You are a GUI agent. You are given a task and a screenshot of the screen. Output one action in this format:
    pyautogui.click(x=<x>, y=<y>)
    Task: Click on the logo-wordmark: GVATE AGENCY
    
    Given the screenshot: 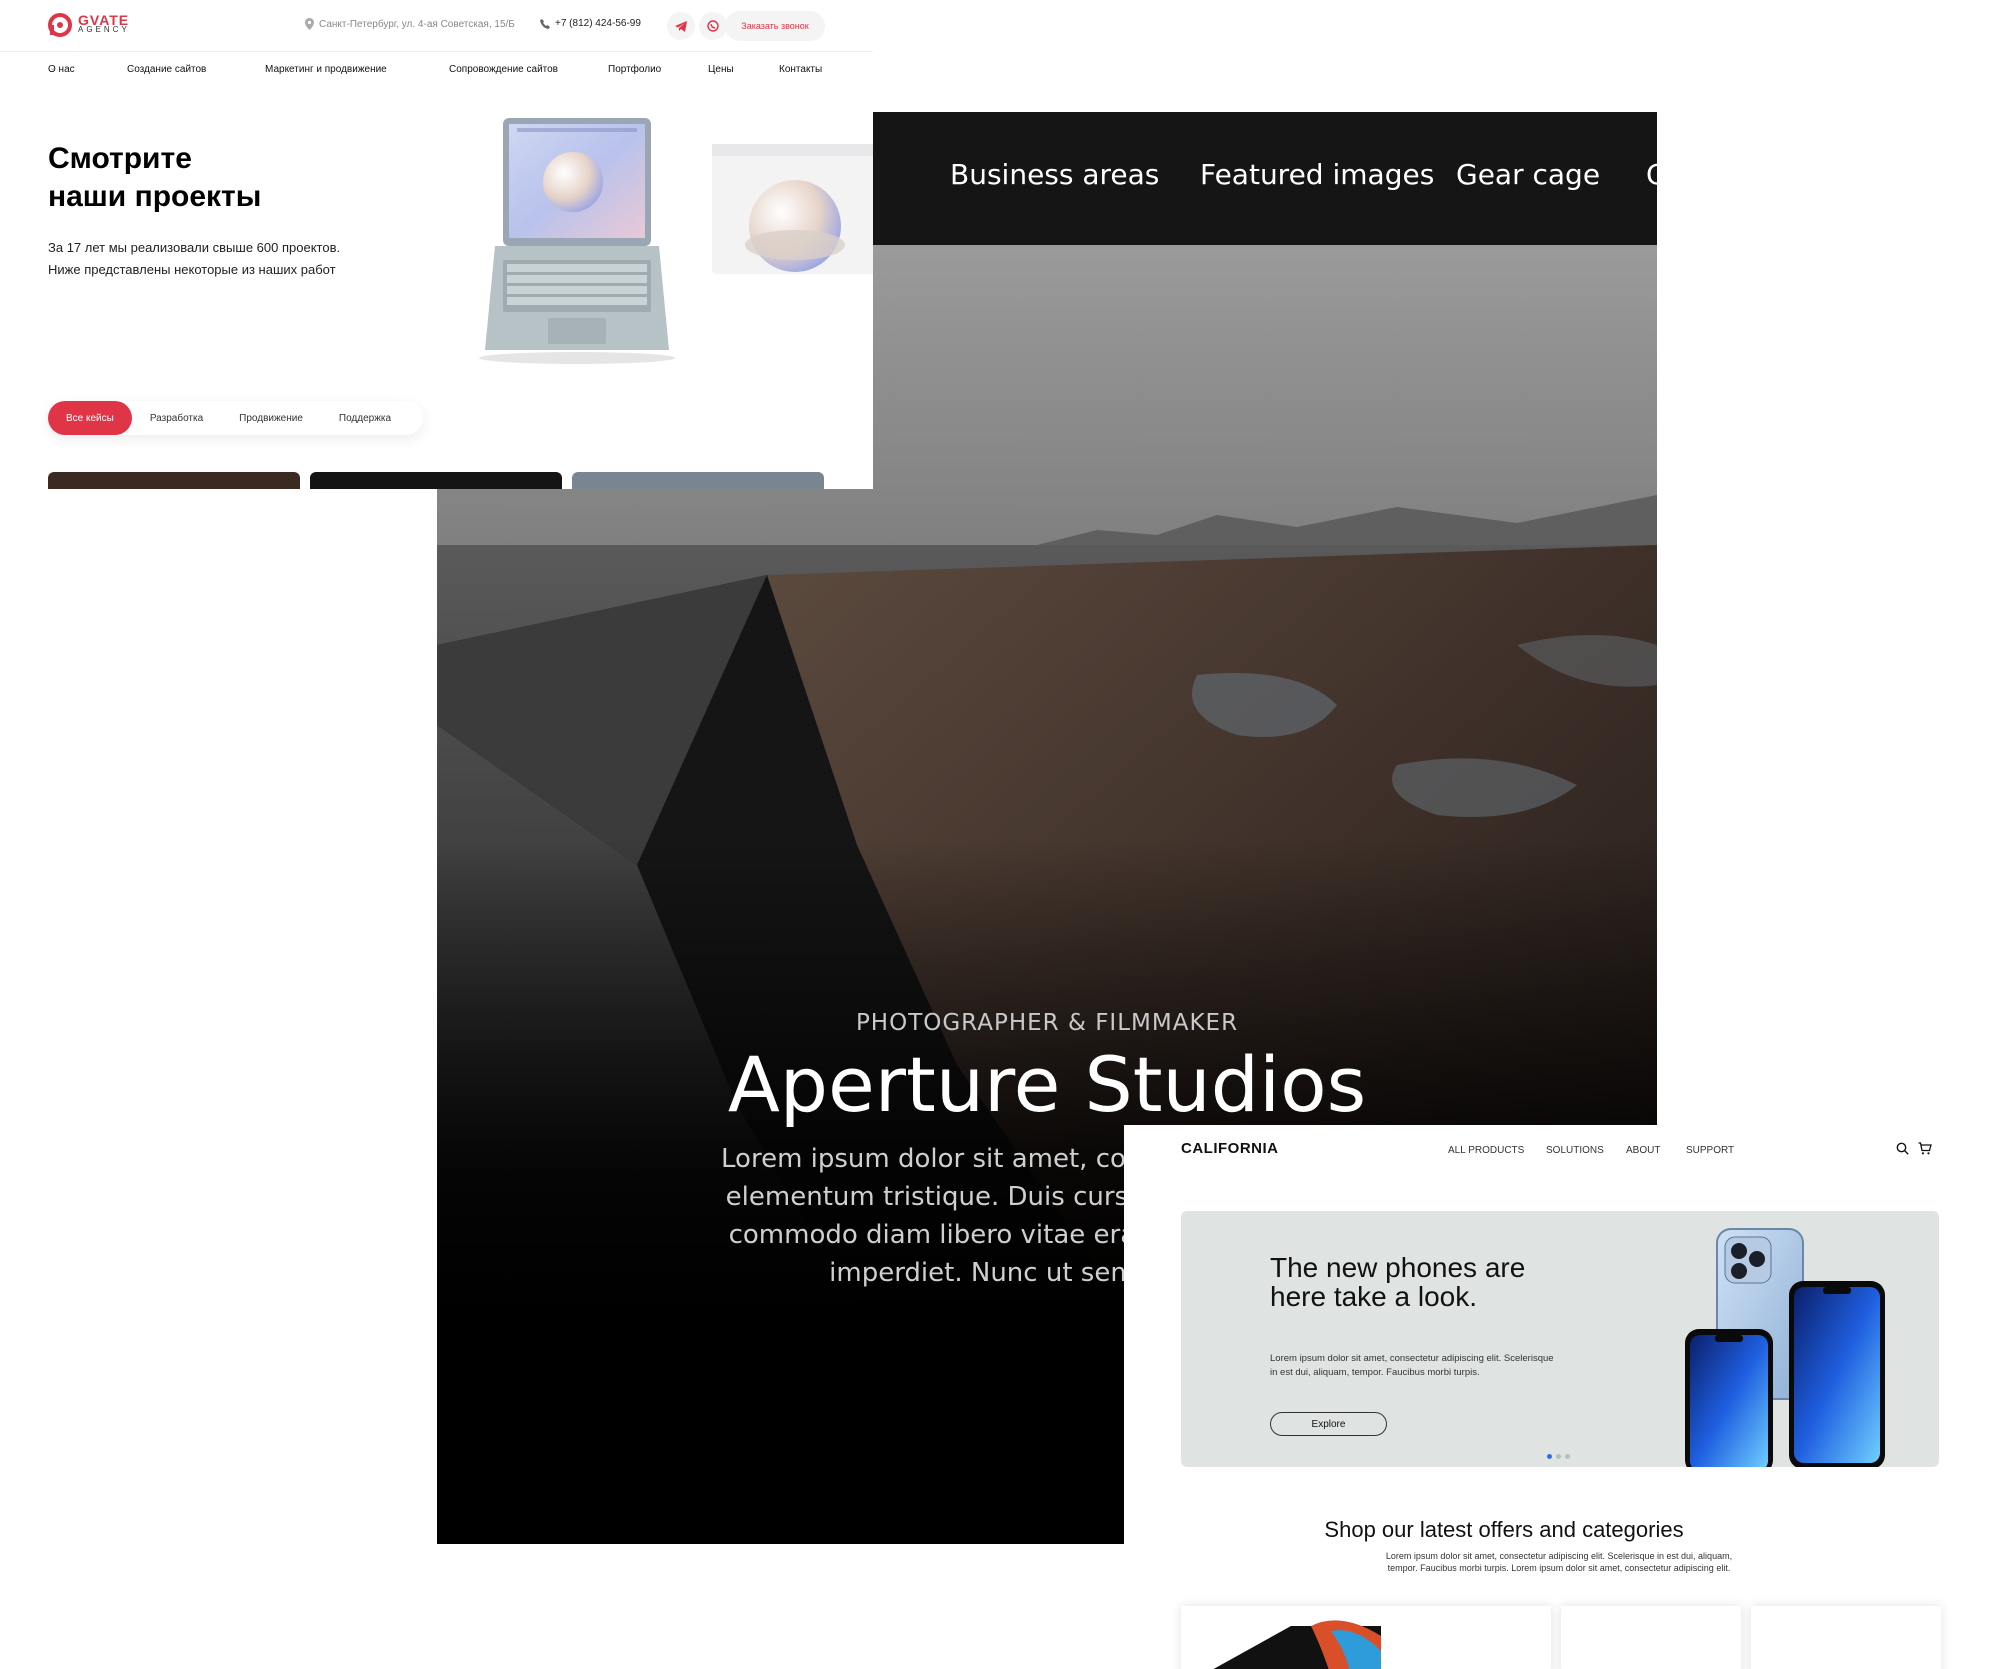 What is the action you would take?
    pyautogui.click(x=104, y=23)
    